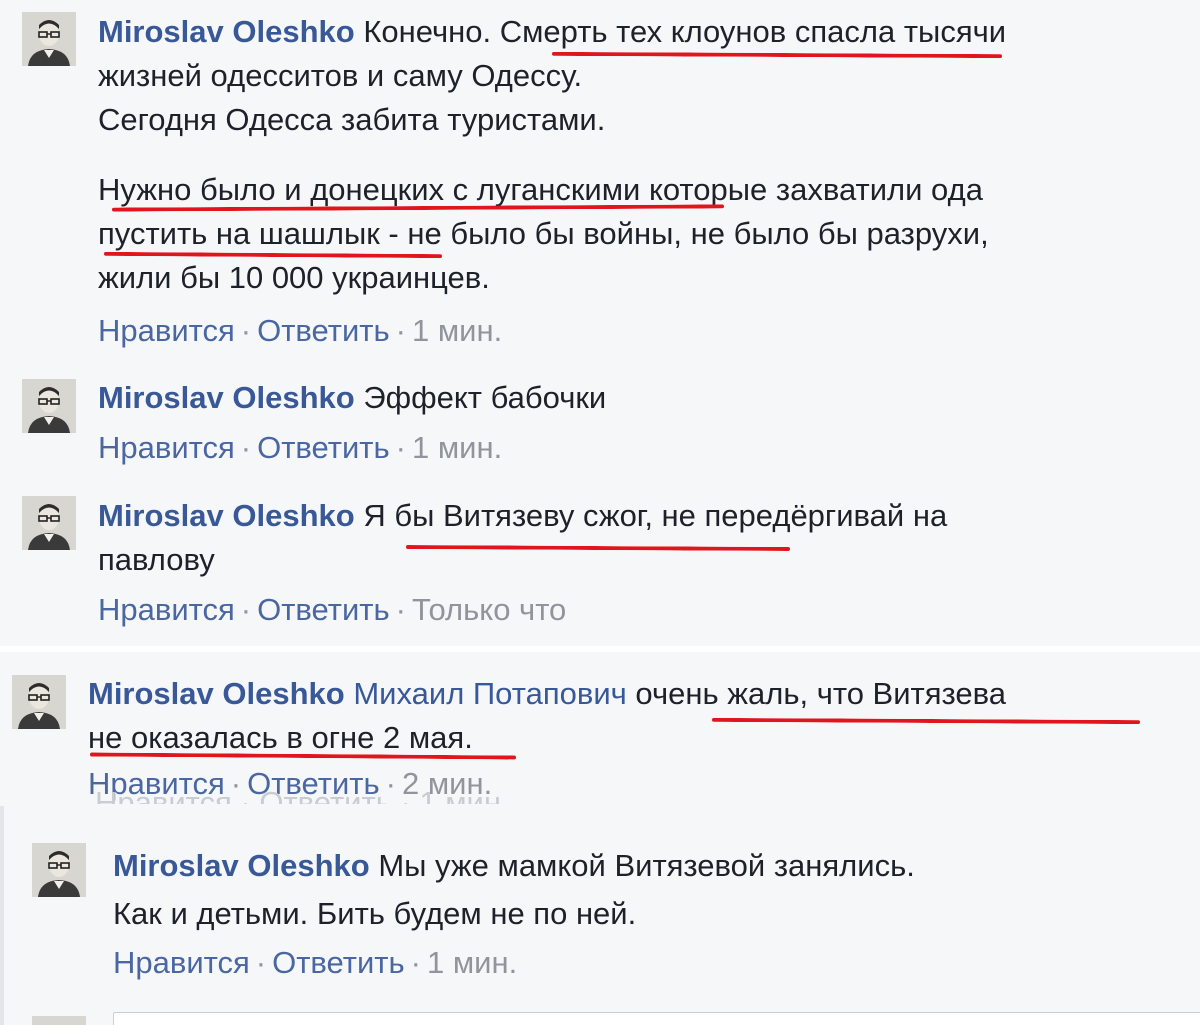  I want to click on comment-text: Эффект бабочки, so click(485, 397).